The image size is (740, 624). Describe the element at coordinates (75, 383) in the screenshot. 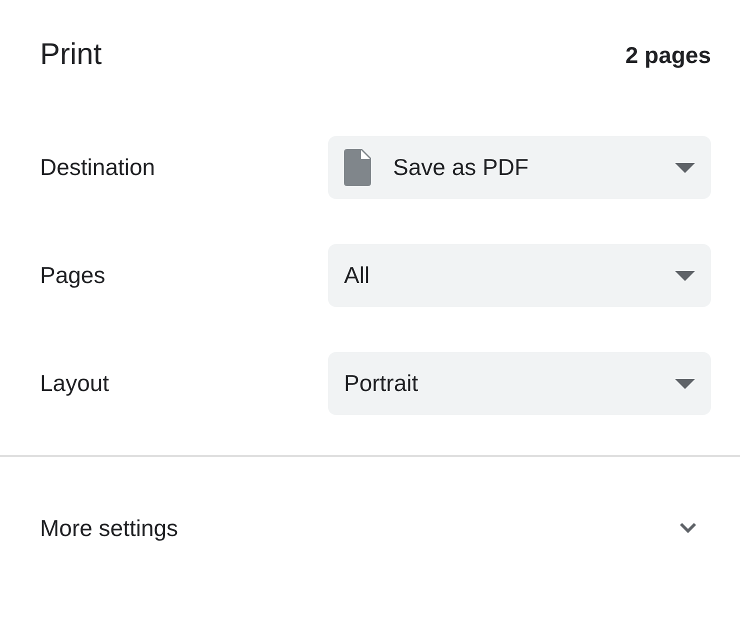

I see `setting-label: Layout` at that location.